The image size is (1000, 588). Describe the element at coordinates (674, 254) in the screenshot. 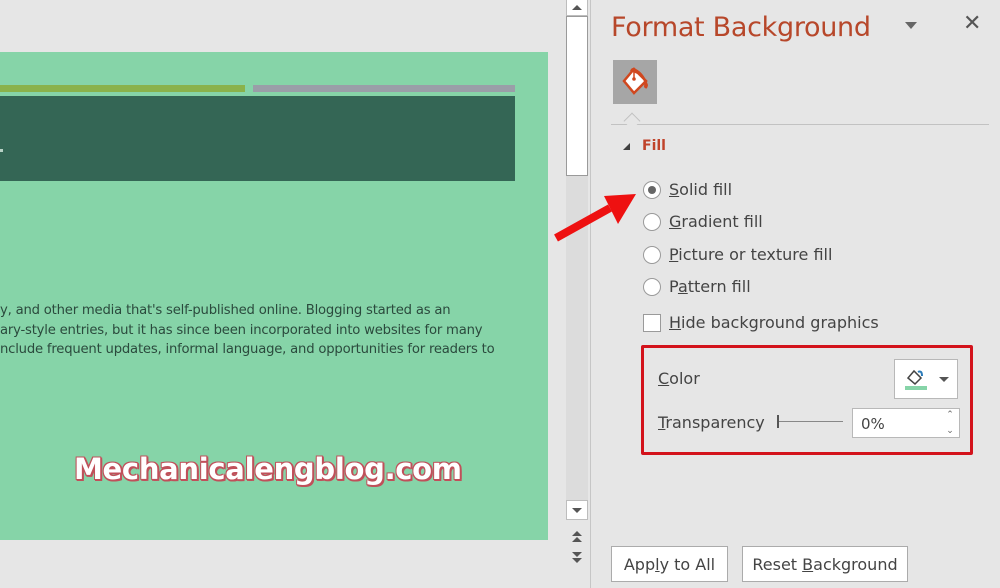

I see `access-key: P` at that location.